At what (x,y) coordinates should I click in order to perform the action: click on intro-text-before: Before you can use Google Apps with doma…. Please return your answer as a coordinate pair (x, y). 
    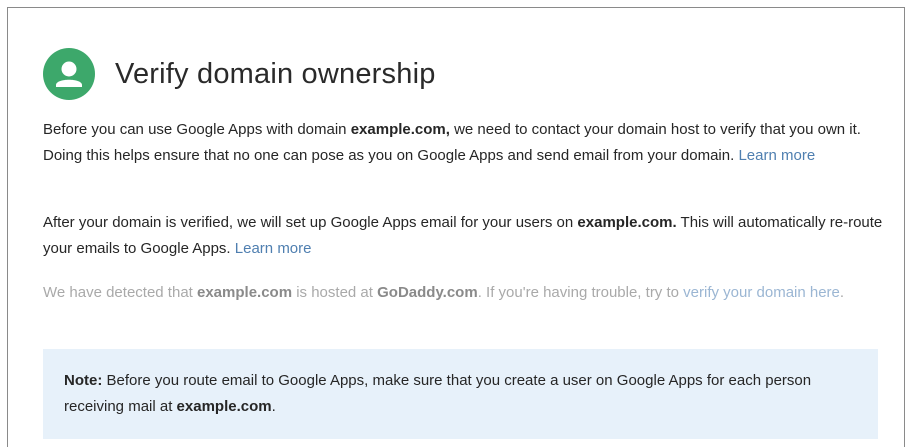
    Looking at the image, I should click on (197, 129).